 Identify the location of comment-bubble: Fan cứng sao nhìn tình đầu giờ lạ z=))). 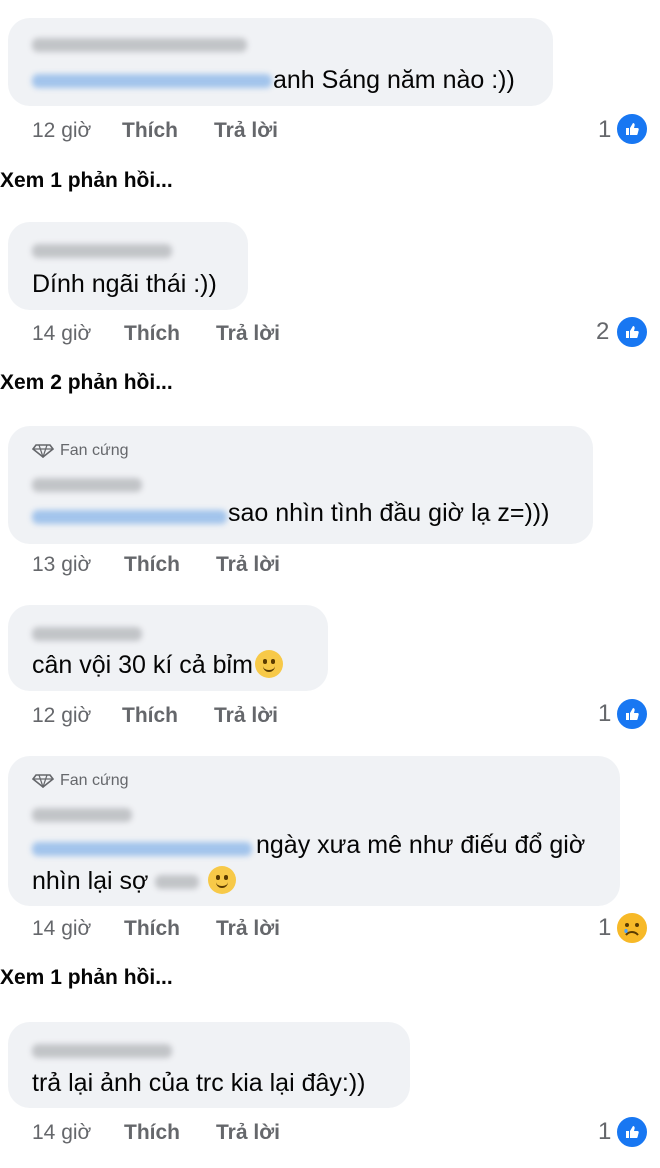
(300, 485).